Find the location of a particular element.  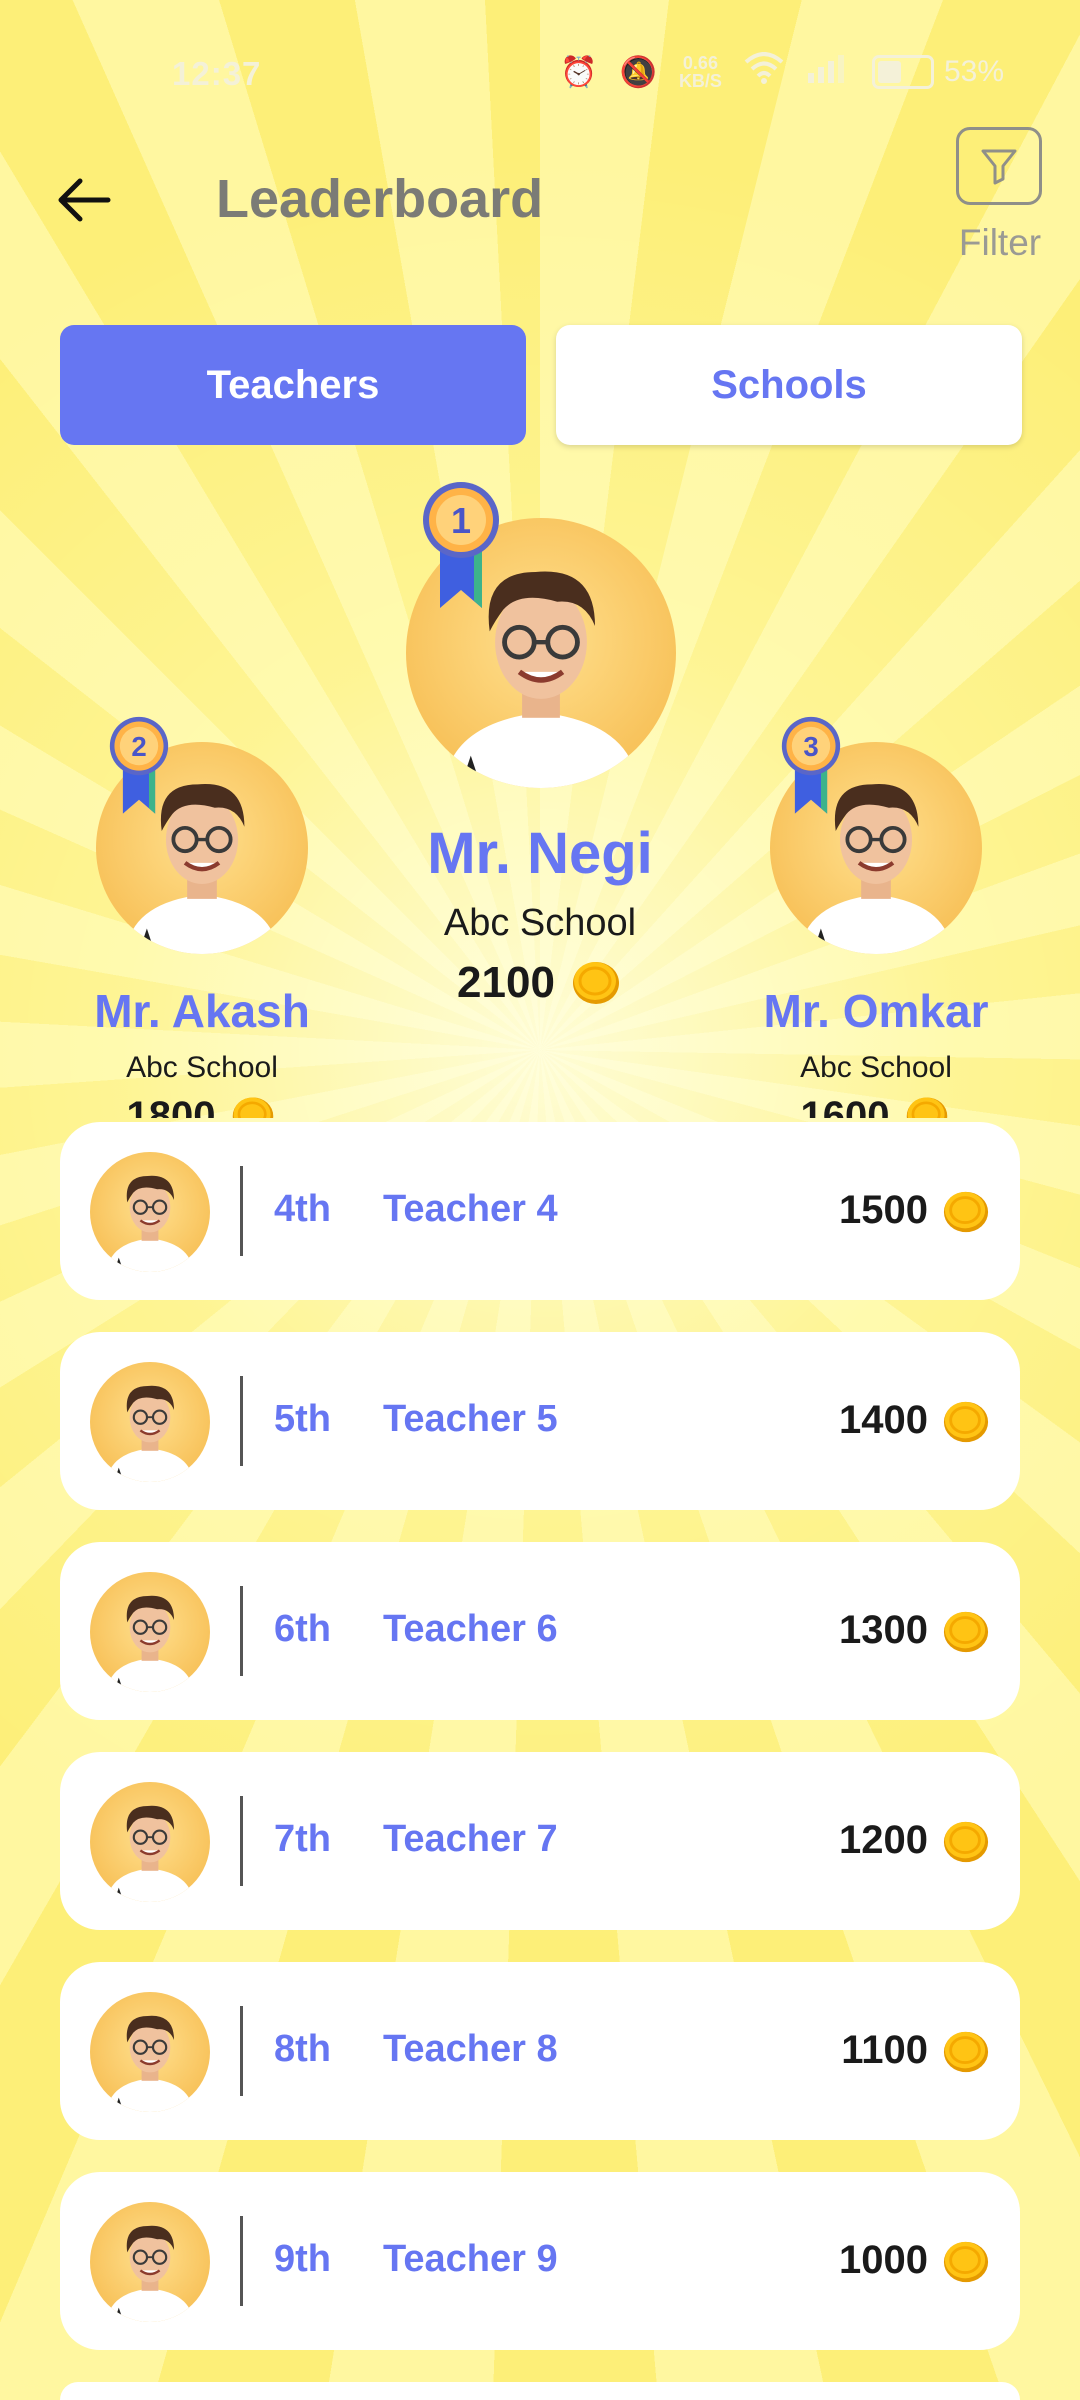

list-item: 8th Teacher 8 1100 is located at coordinates (540, 2051).